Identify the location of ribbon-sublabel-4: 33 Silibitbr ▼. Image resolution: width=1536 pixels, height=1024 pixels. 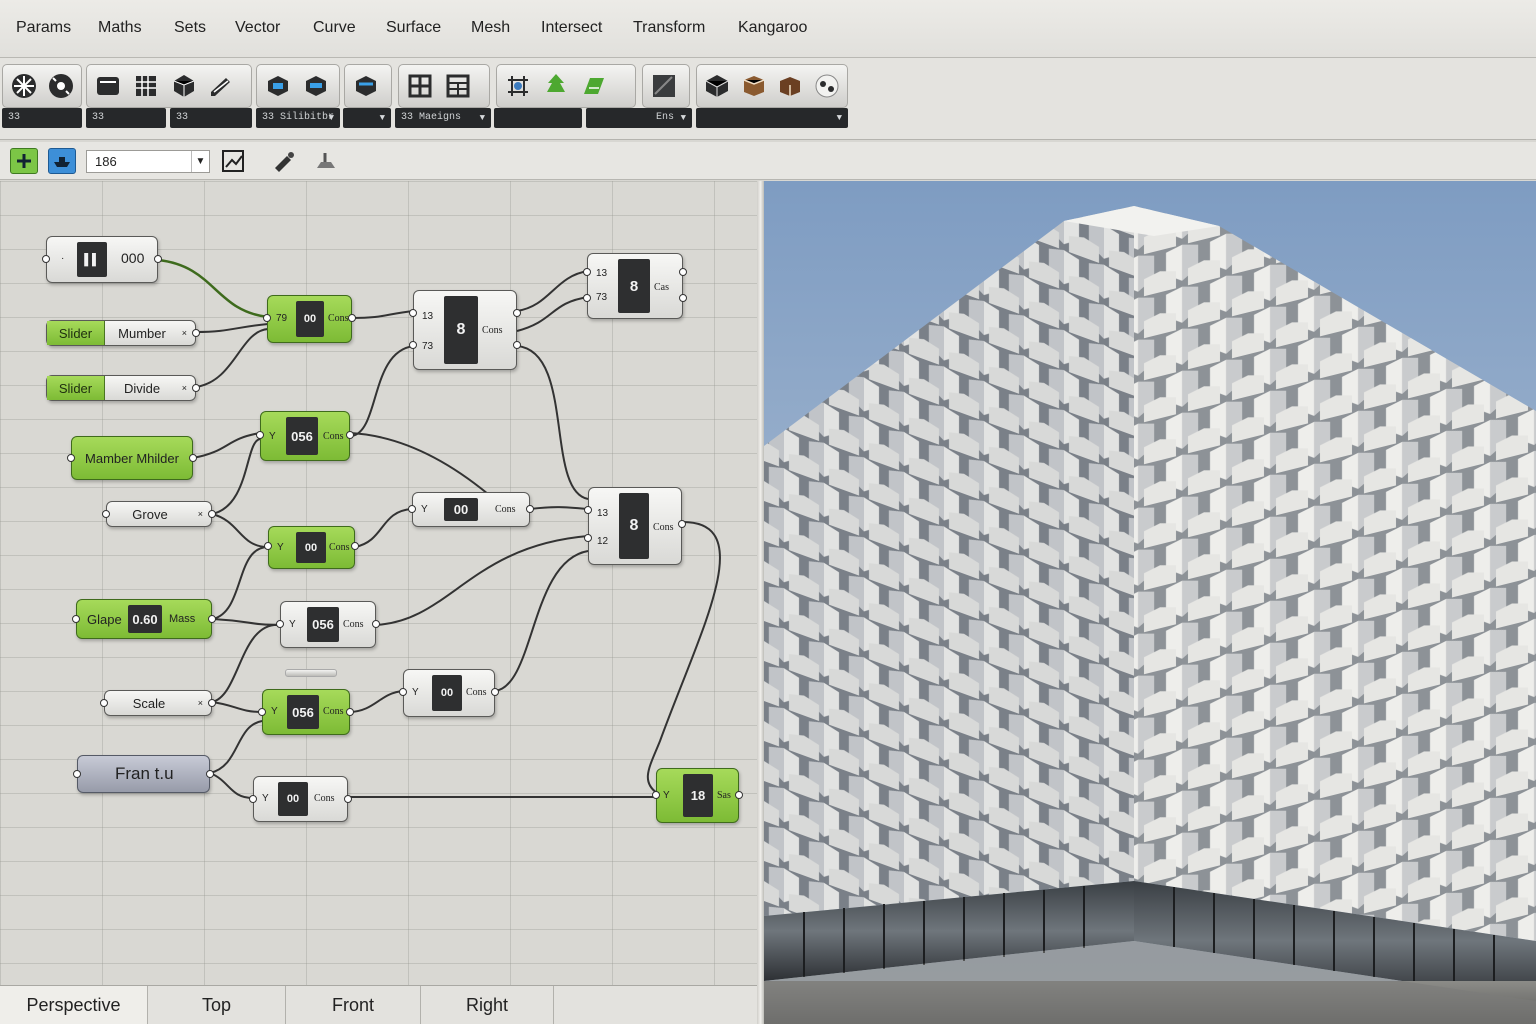
(298, 118).